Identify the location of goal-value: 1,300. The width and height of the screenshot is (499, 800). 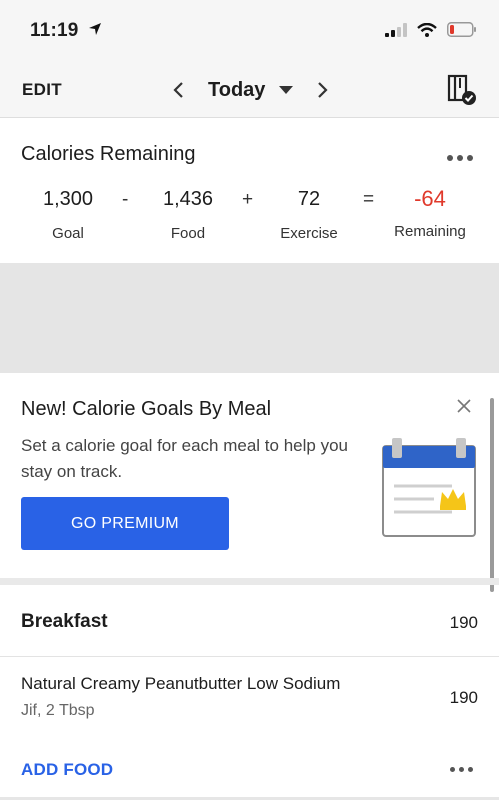
(68, 199).